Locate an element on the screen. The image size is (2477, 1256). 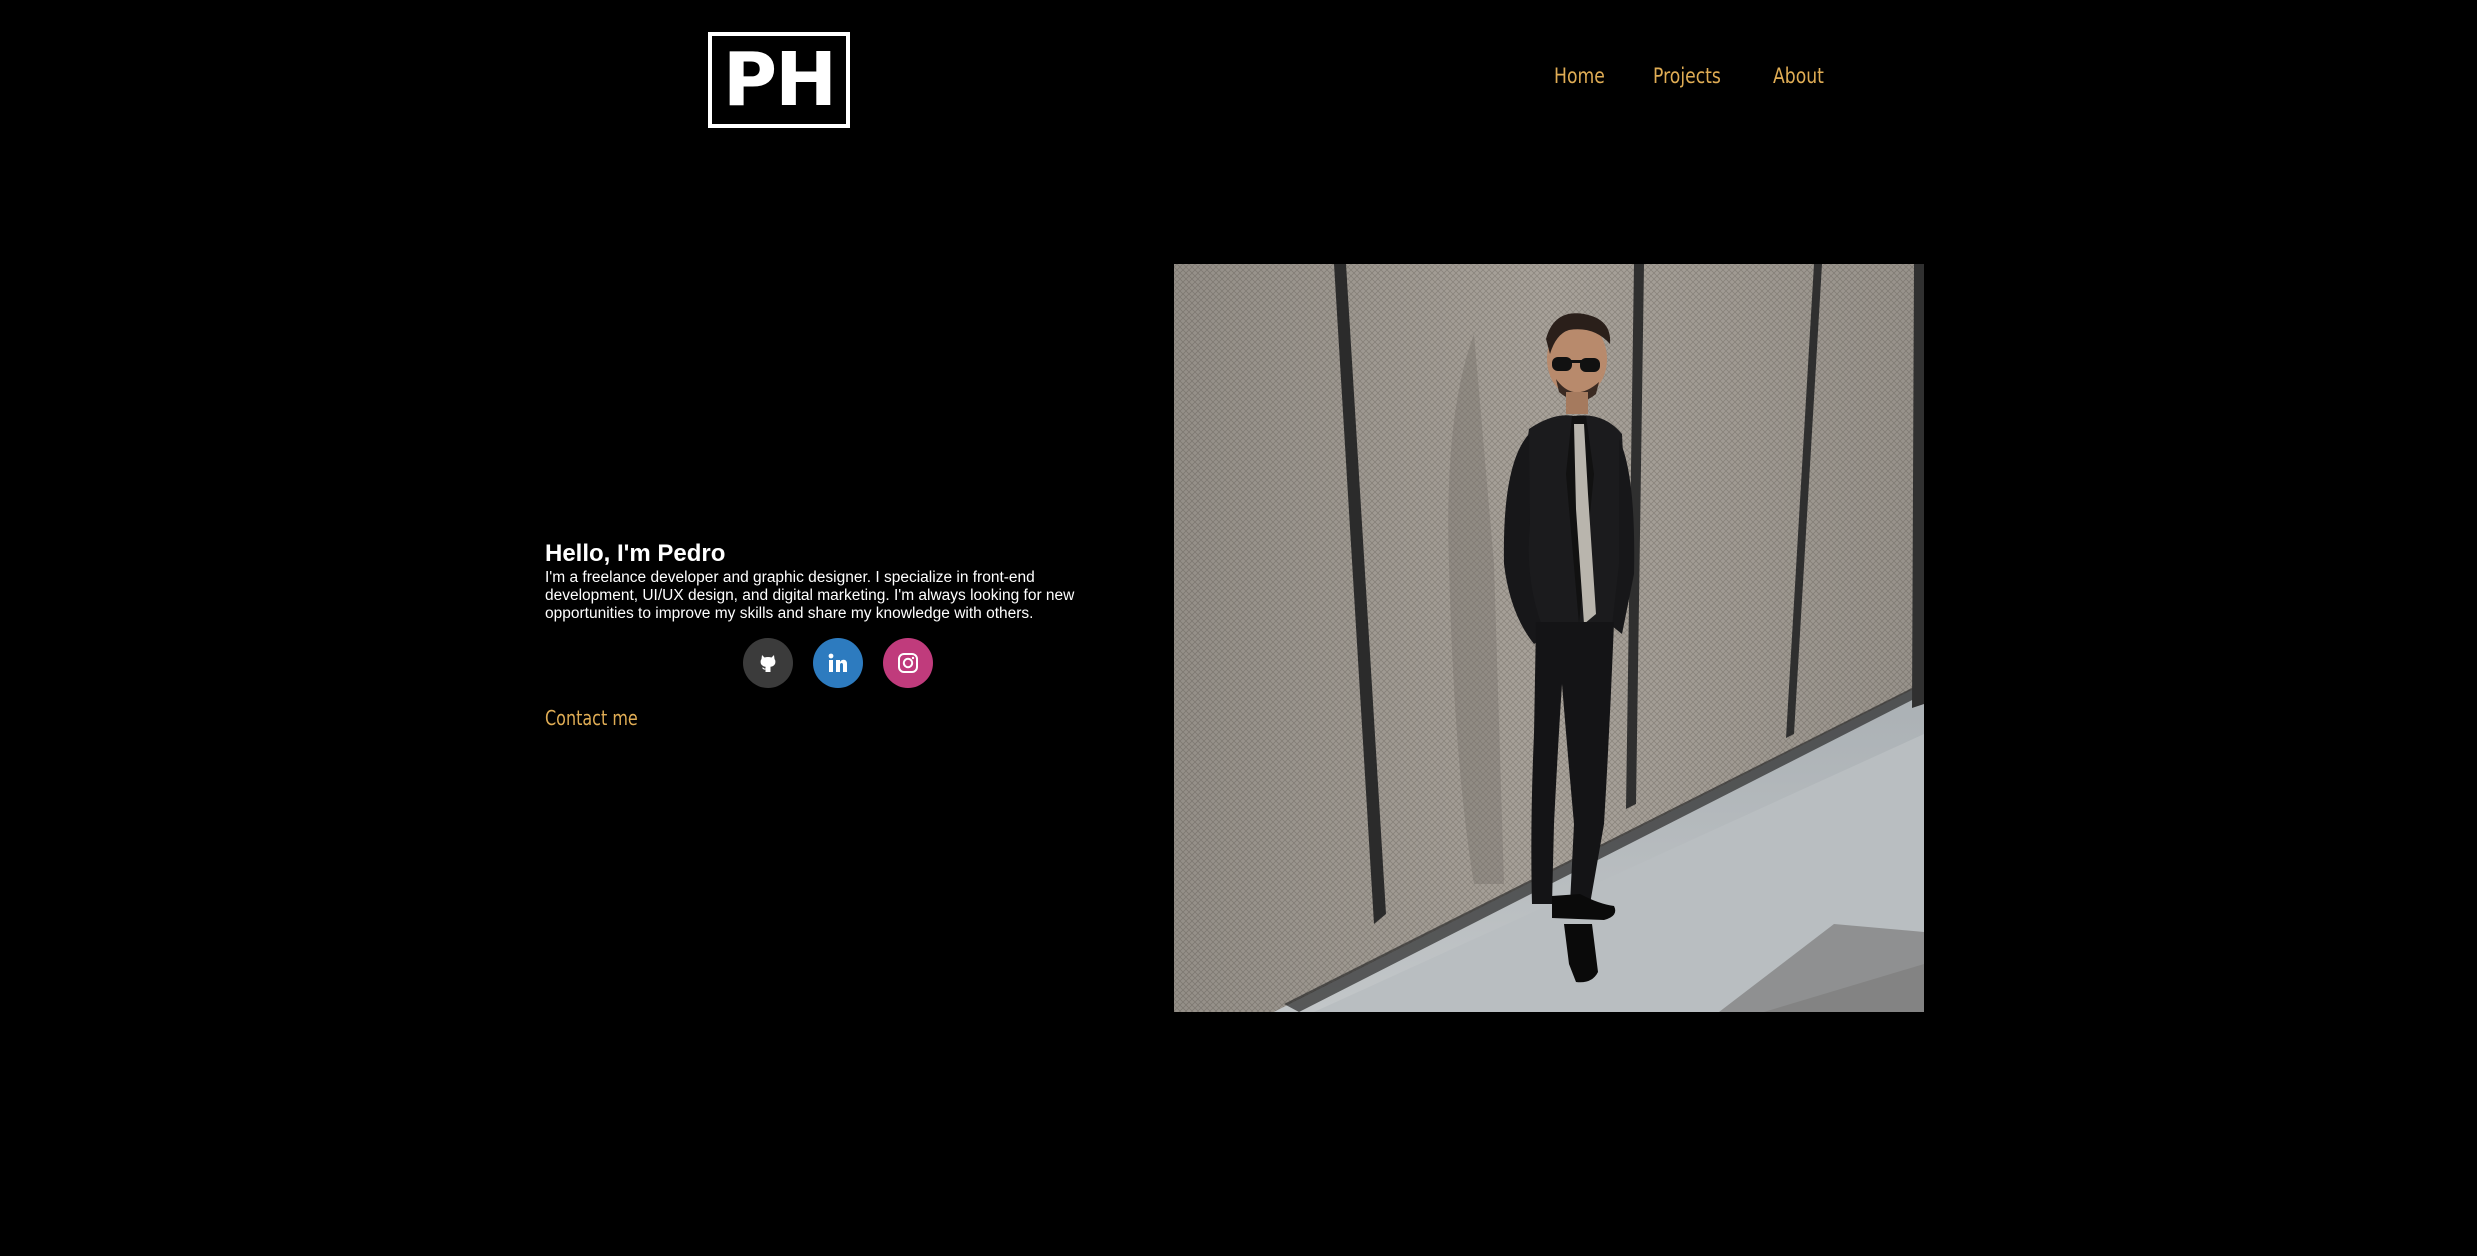
social-links is located at coordinates (838, 663).